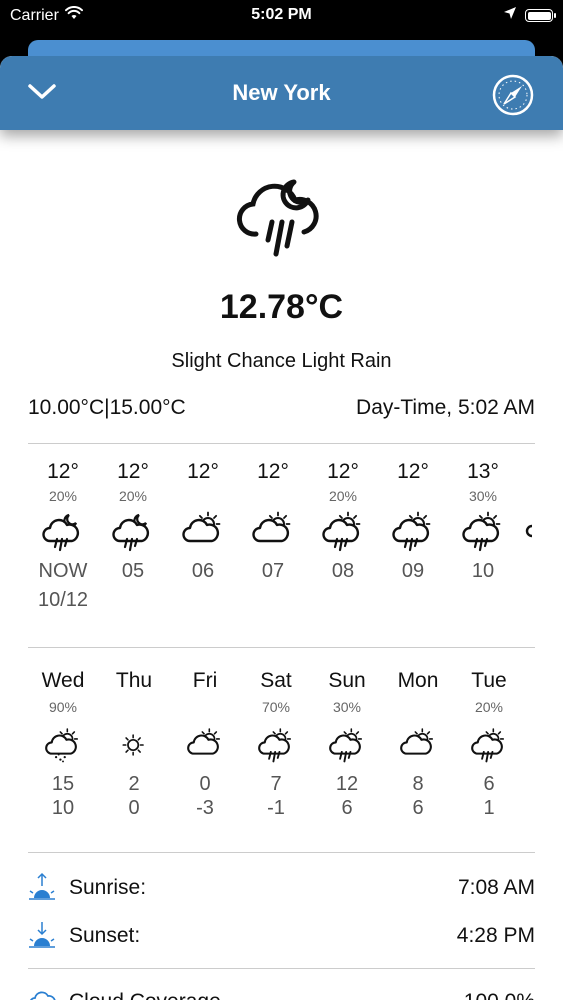 The image size is (563, 1000). What do you see at coordinates (281, 307) in the screenshot?
I see `current-temperature: 12.78°C` at bounding box center [281, 307].